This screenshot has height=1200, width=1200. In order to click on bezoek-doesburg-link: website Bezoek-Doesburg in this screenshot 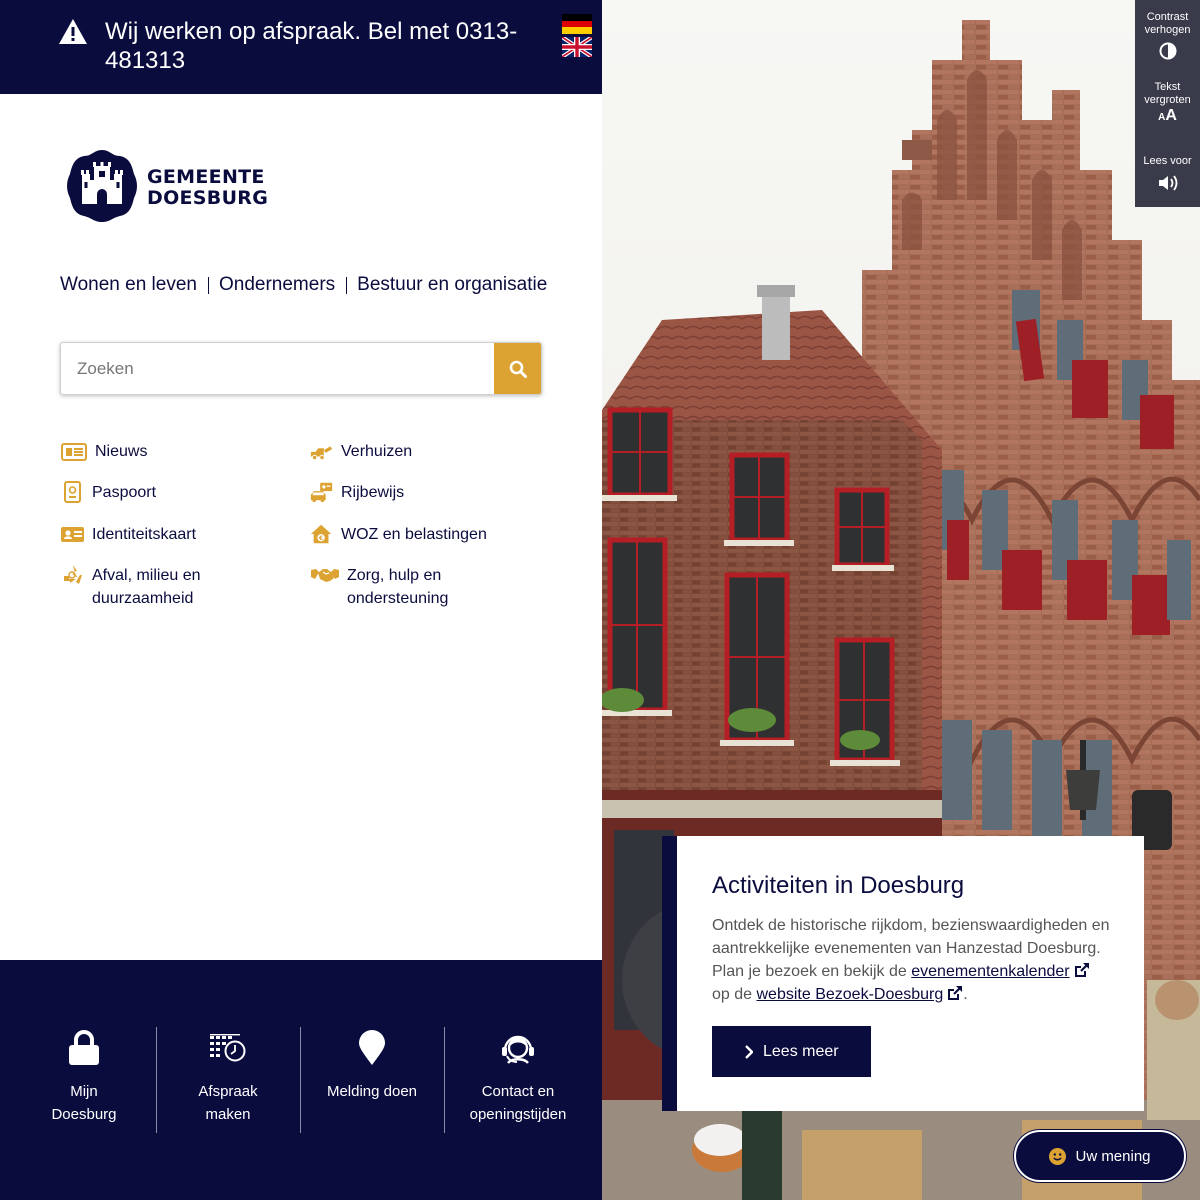, I will do `click(850, 994)`.